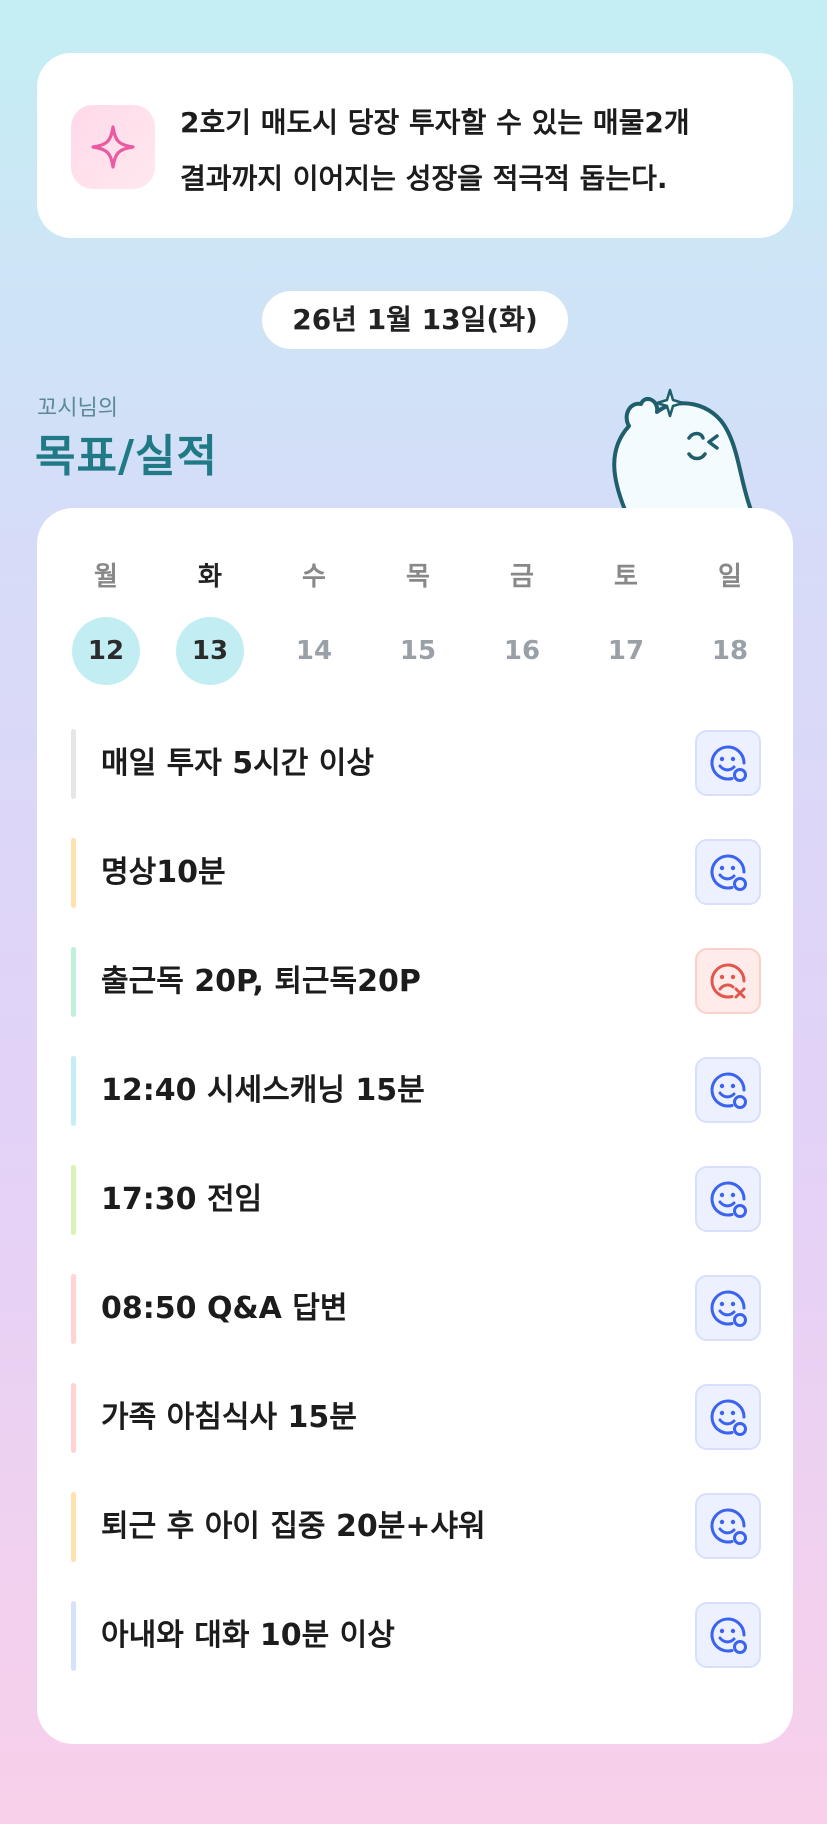 The width and height of the screenshot is (827, 1824). What do you see at coordinates (522, 577) in the screenshot?
I see `weekday-label: 금` at bounding box center [522, 577].